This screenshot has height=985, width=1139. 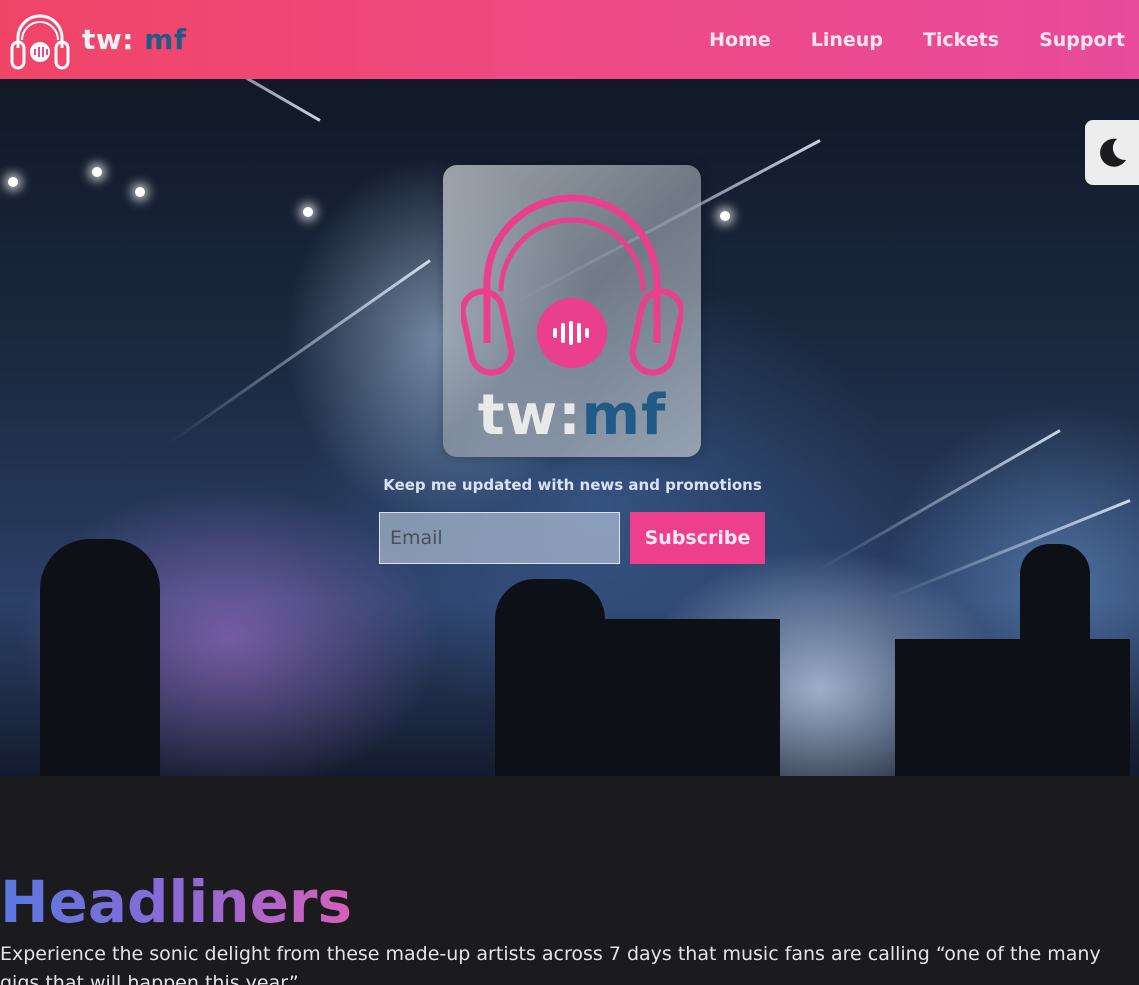 What do you see at coordinates (624, 415) in the screenshot?
I see `logo-text-part2: mf` at bounding box center [624, 415].